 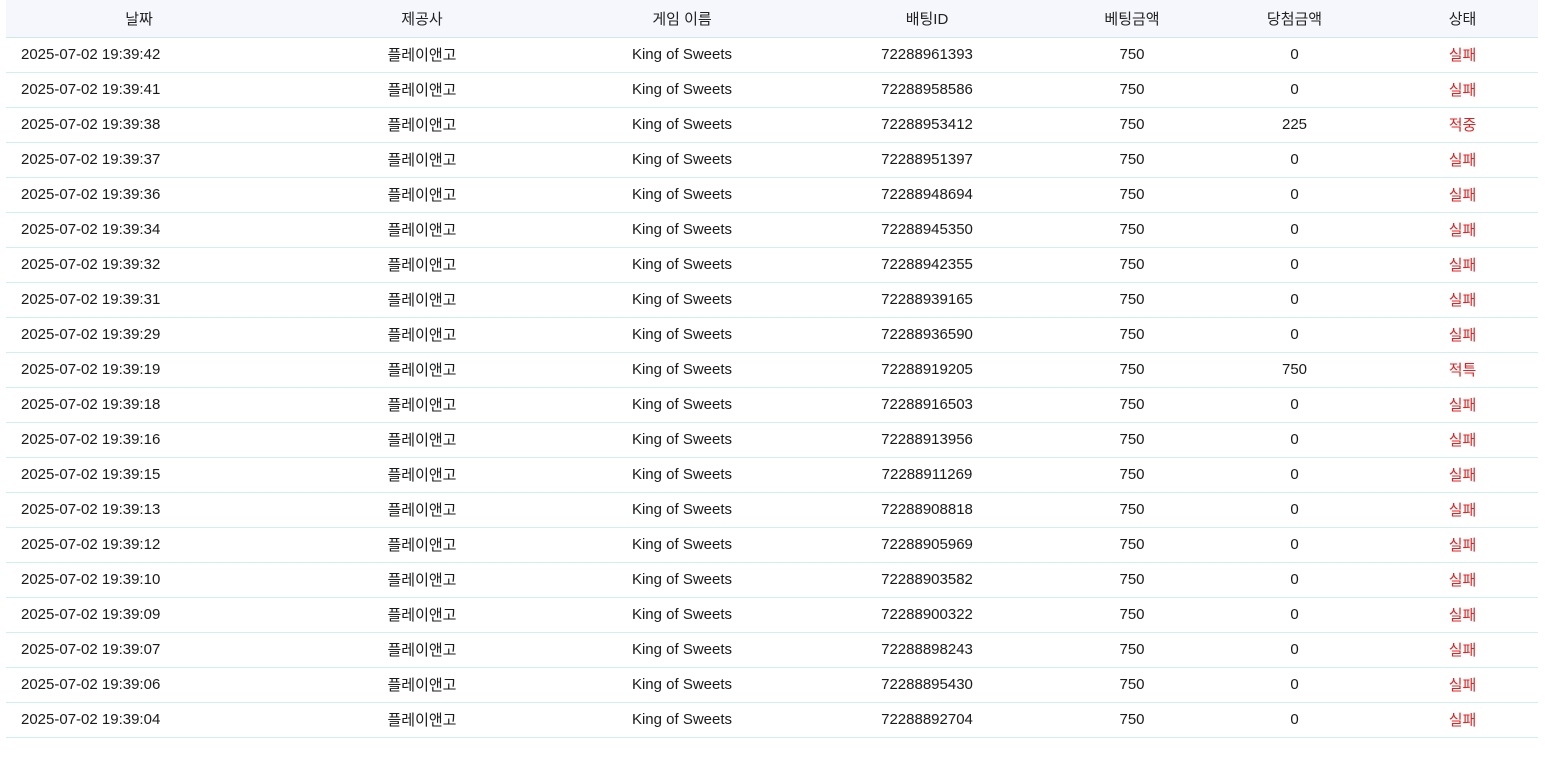 What do you see at coordinates (927, 509) in the screenshot?
I see `cell-bet-id: 72288908818` at bounding box center [927, 509].